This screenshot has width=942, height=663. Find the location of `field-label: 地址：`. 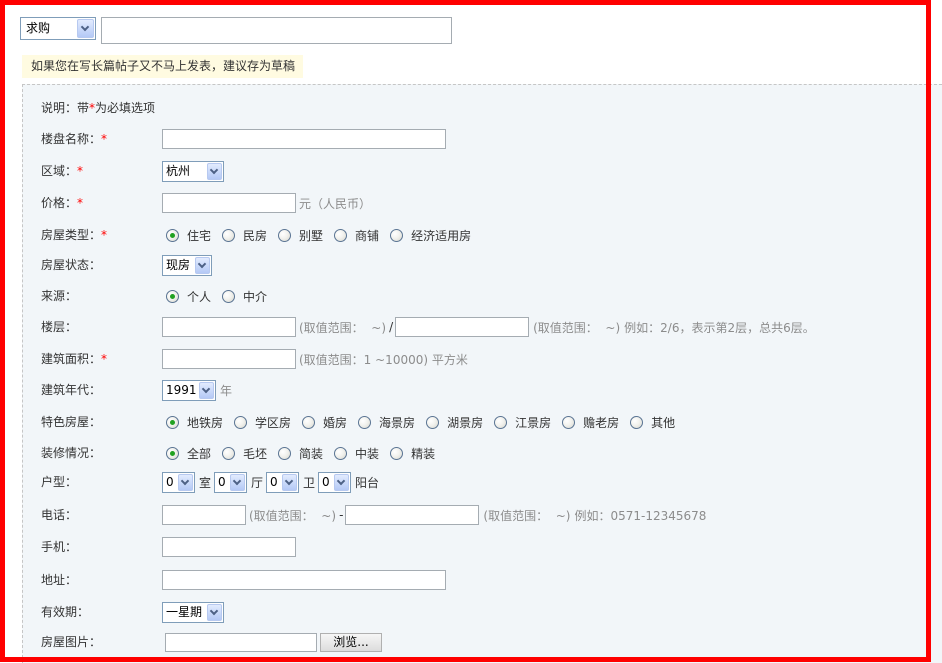

field-label: 地址： is located at coordinates (59, 580).